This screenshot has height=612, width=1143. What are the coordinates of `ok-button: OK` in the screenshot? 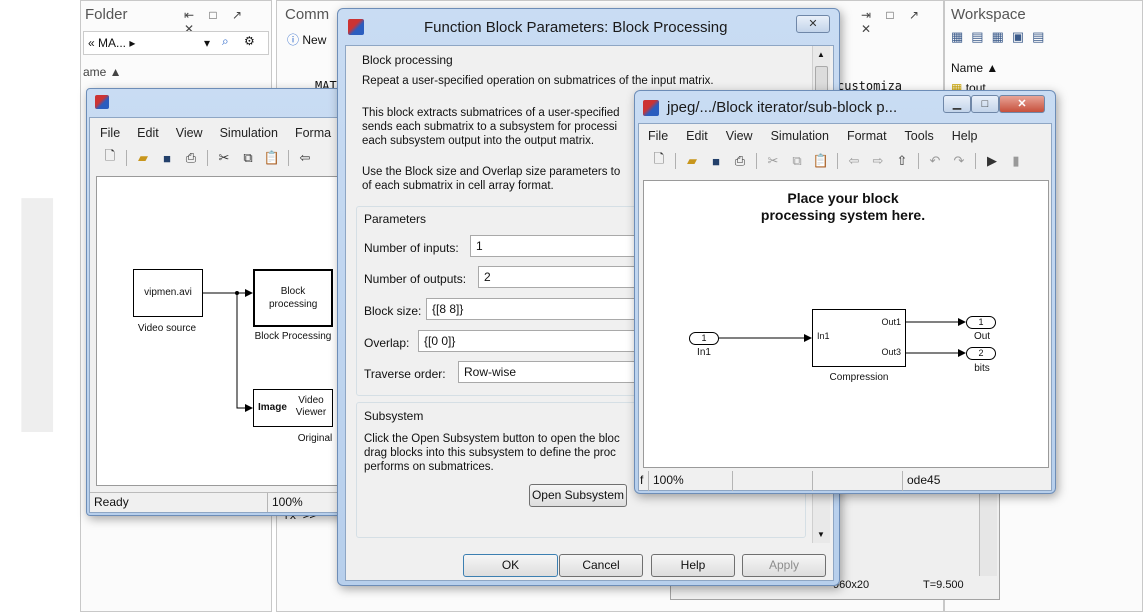 It's located at (510, 565).